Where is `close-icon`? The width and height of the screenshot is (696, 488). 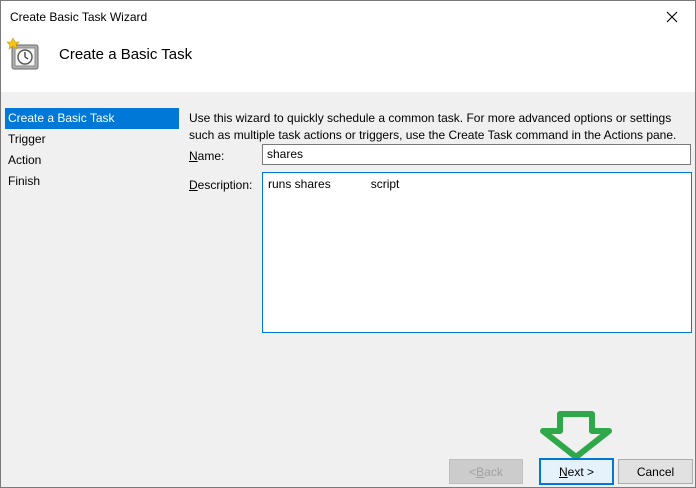 close-icon is located at coordinates (672, 16).